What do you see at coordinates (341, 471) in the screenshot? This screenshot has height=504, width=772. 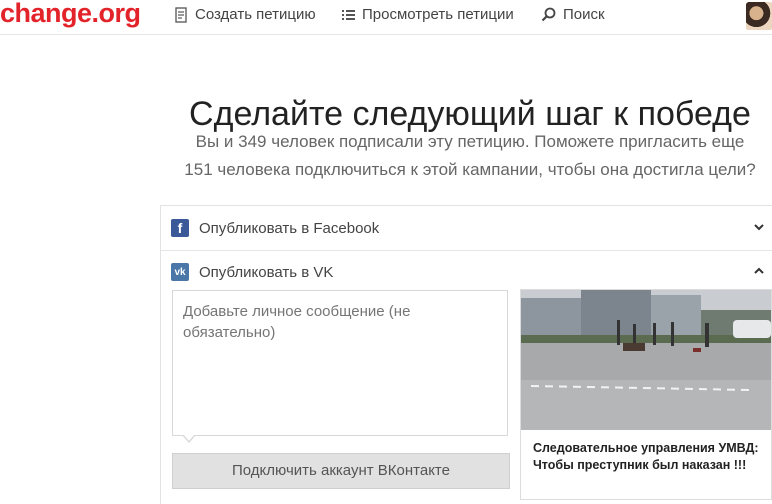 I see `connect-vk-button: Подключить аккаунт ВКонтакте` at bounding box center [341, 471].